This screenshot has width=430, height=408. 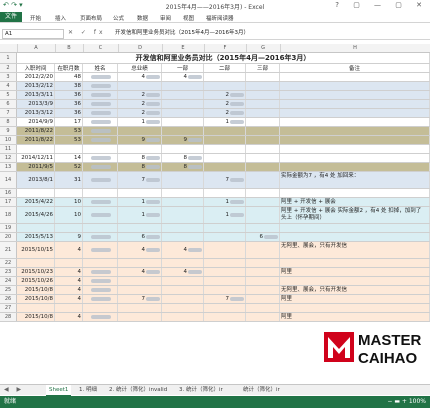 What do you see at coordinates (69, 86) in the screenshot?
I see `cell-b: 38` at bounding box center [69, 86].